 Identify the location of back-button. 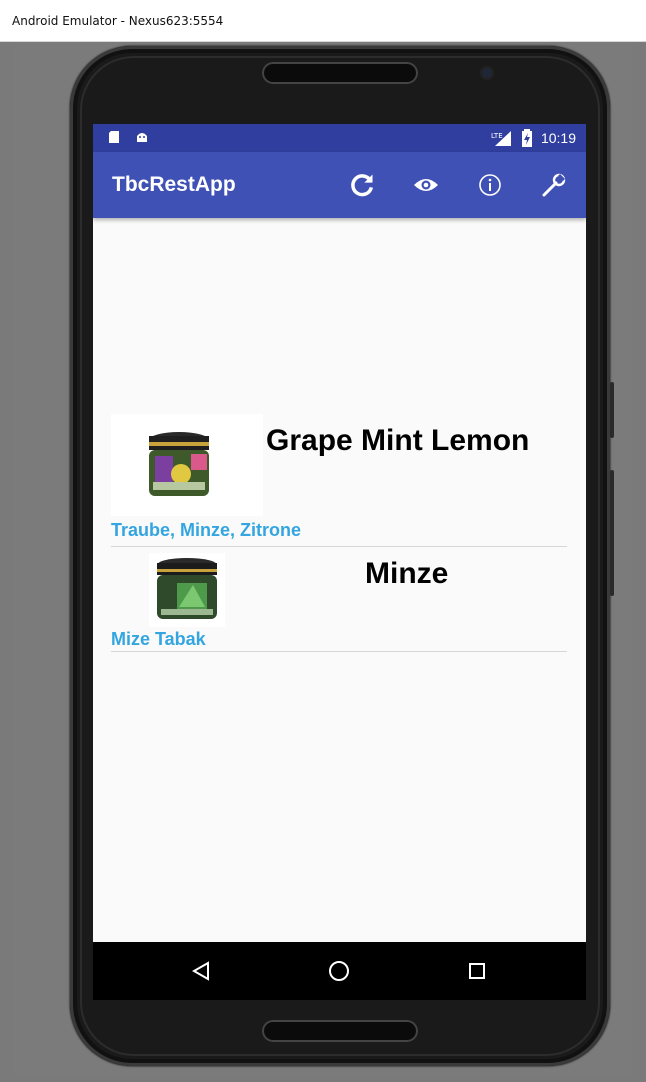
(201, 971).